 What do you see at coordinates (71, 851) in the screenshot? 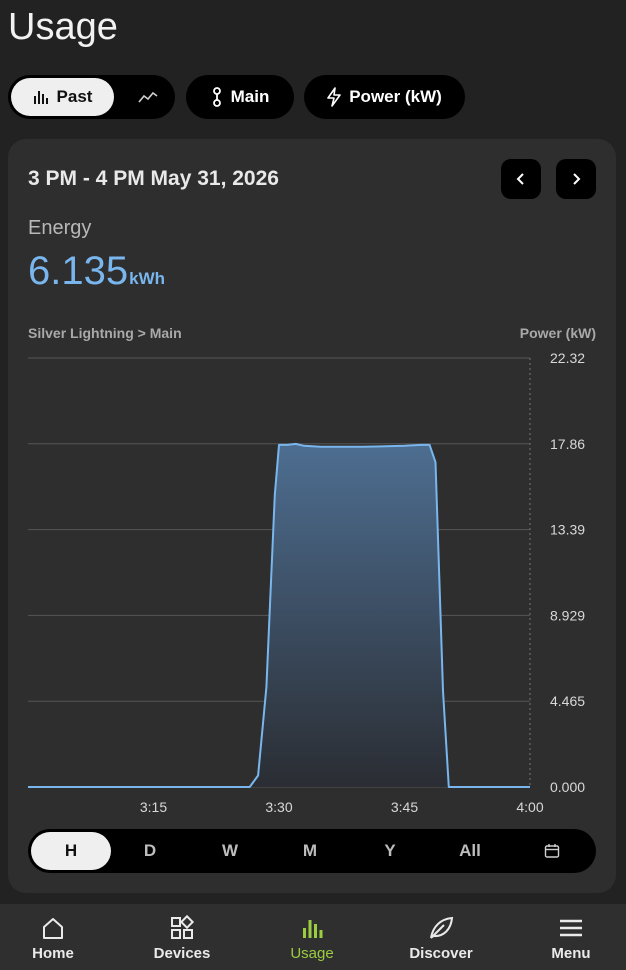
I see `period-h: H` at bounding box center [71, 851].